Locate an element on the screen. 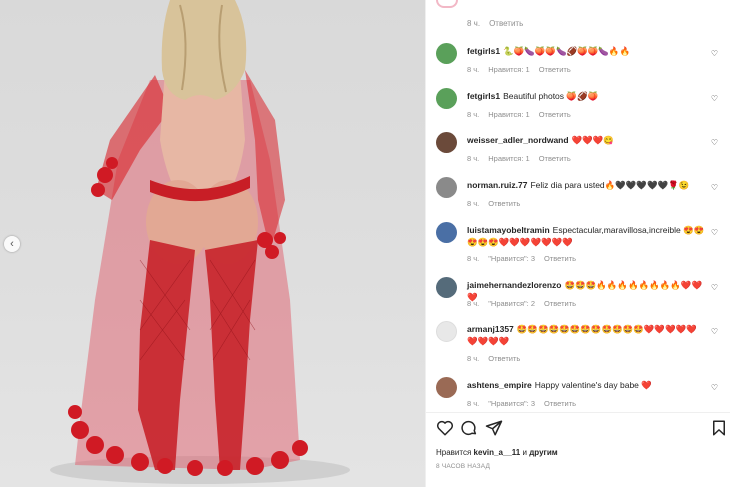 The image size is (730, 487). chevron-left-icon: ‹ is located at coordinates (12, 243).